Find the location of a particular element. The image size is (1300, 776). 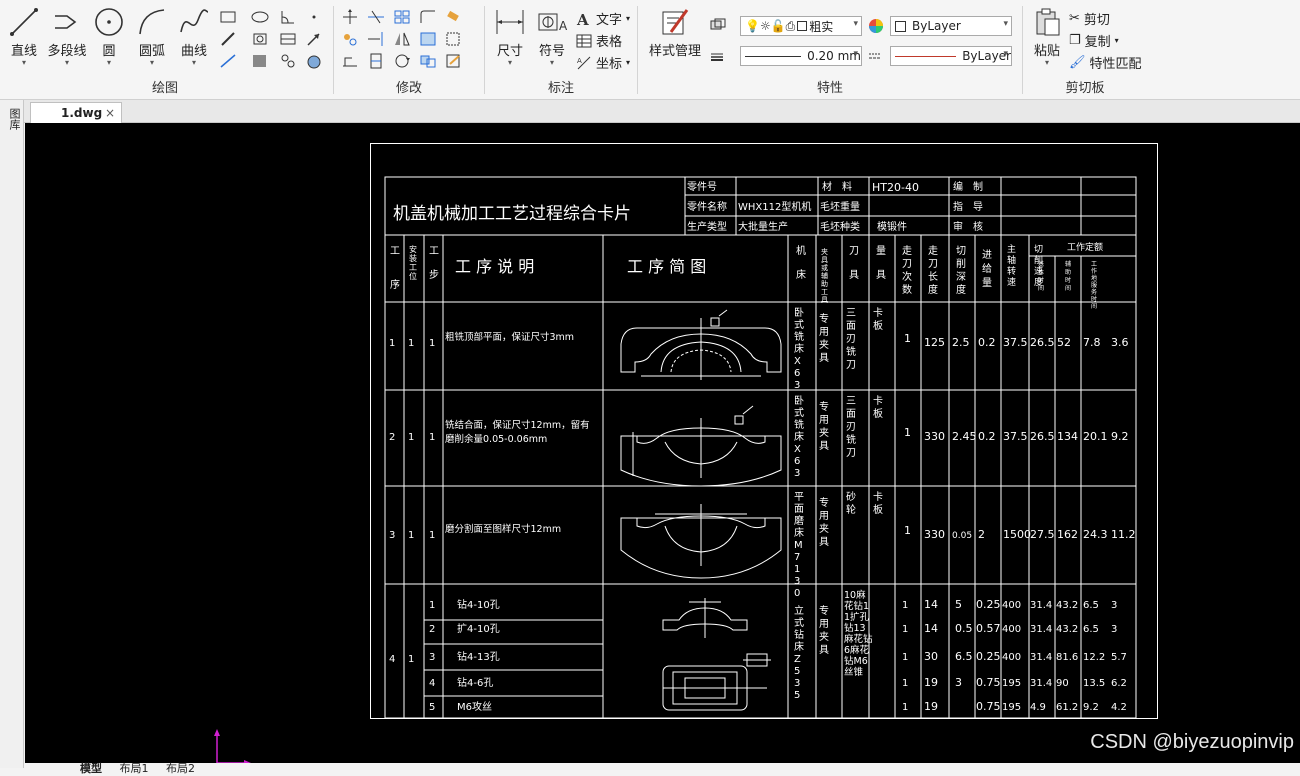

lineweight-combo: 0.20 mm ▾ is located at coordinates (801, 56).